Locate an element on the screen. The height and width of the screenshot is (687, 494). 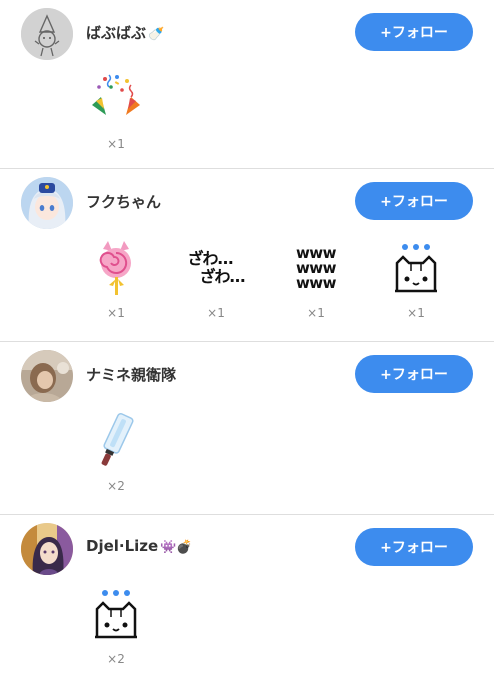
illustrated-girl-avatar-icon is located at coordinates (47, 549).